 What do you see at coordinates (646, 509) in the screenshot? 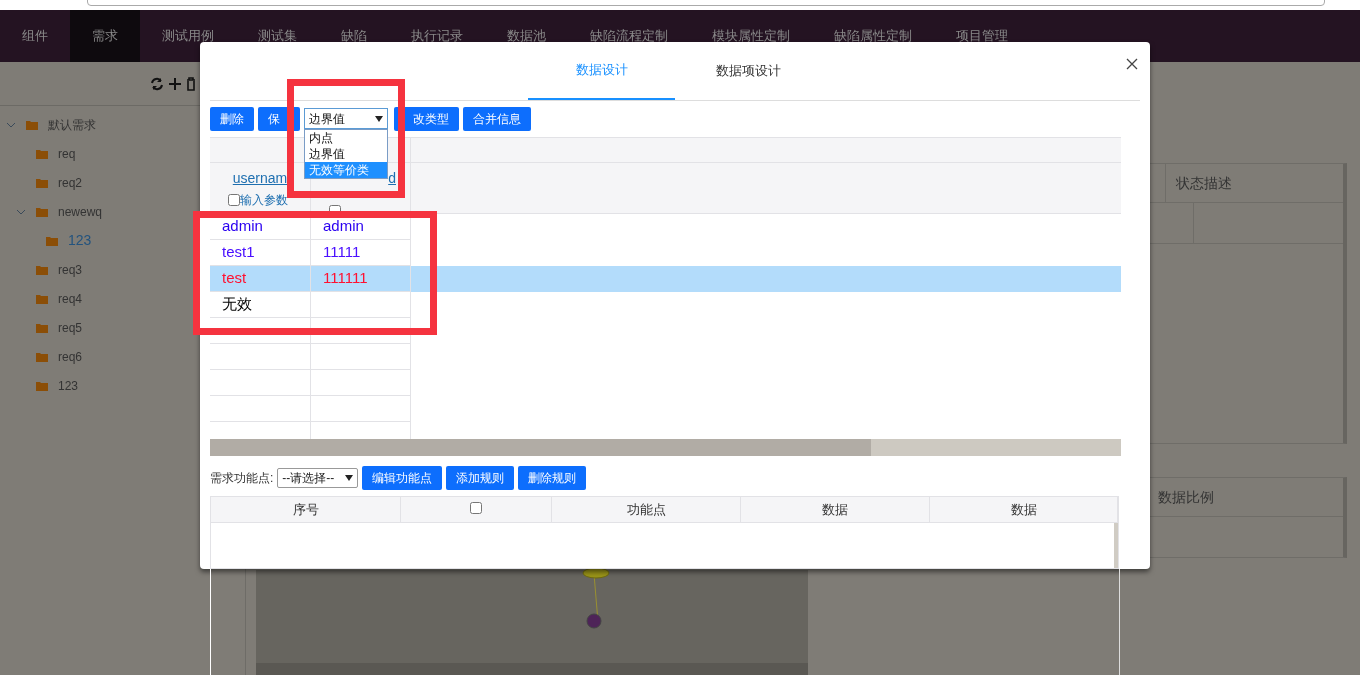
I see `column-header: 功能点` at bounding box center [646, 509].